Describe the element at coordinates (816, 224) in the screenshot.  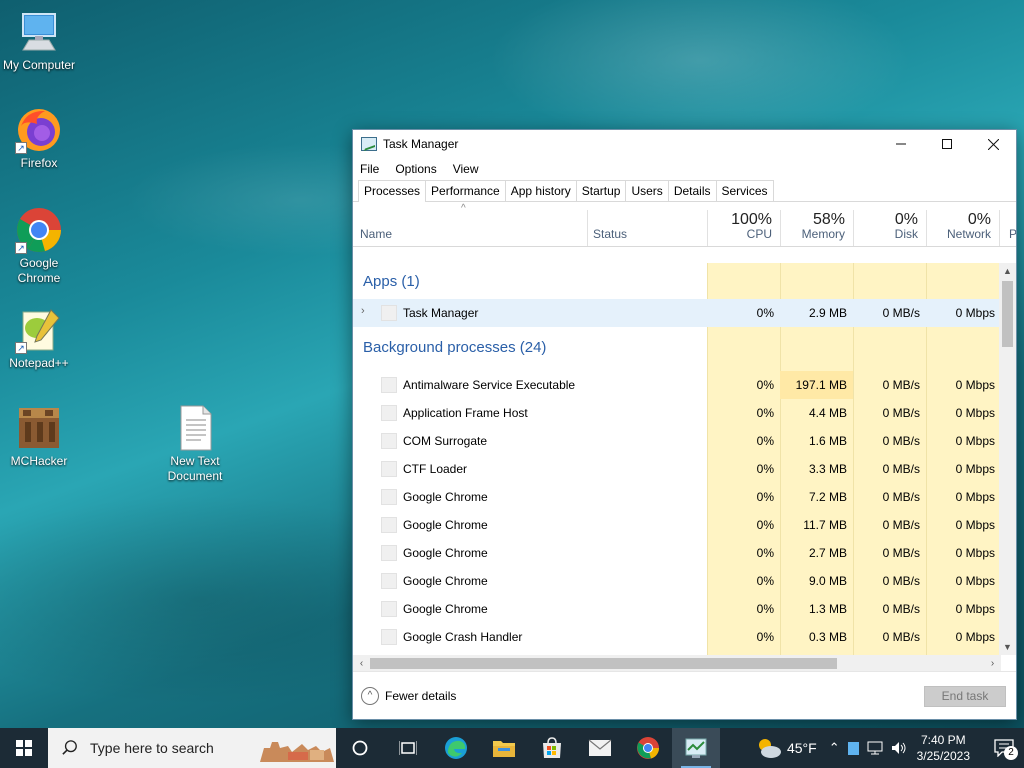
I see `column-memory: 58% Memory` at that location.